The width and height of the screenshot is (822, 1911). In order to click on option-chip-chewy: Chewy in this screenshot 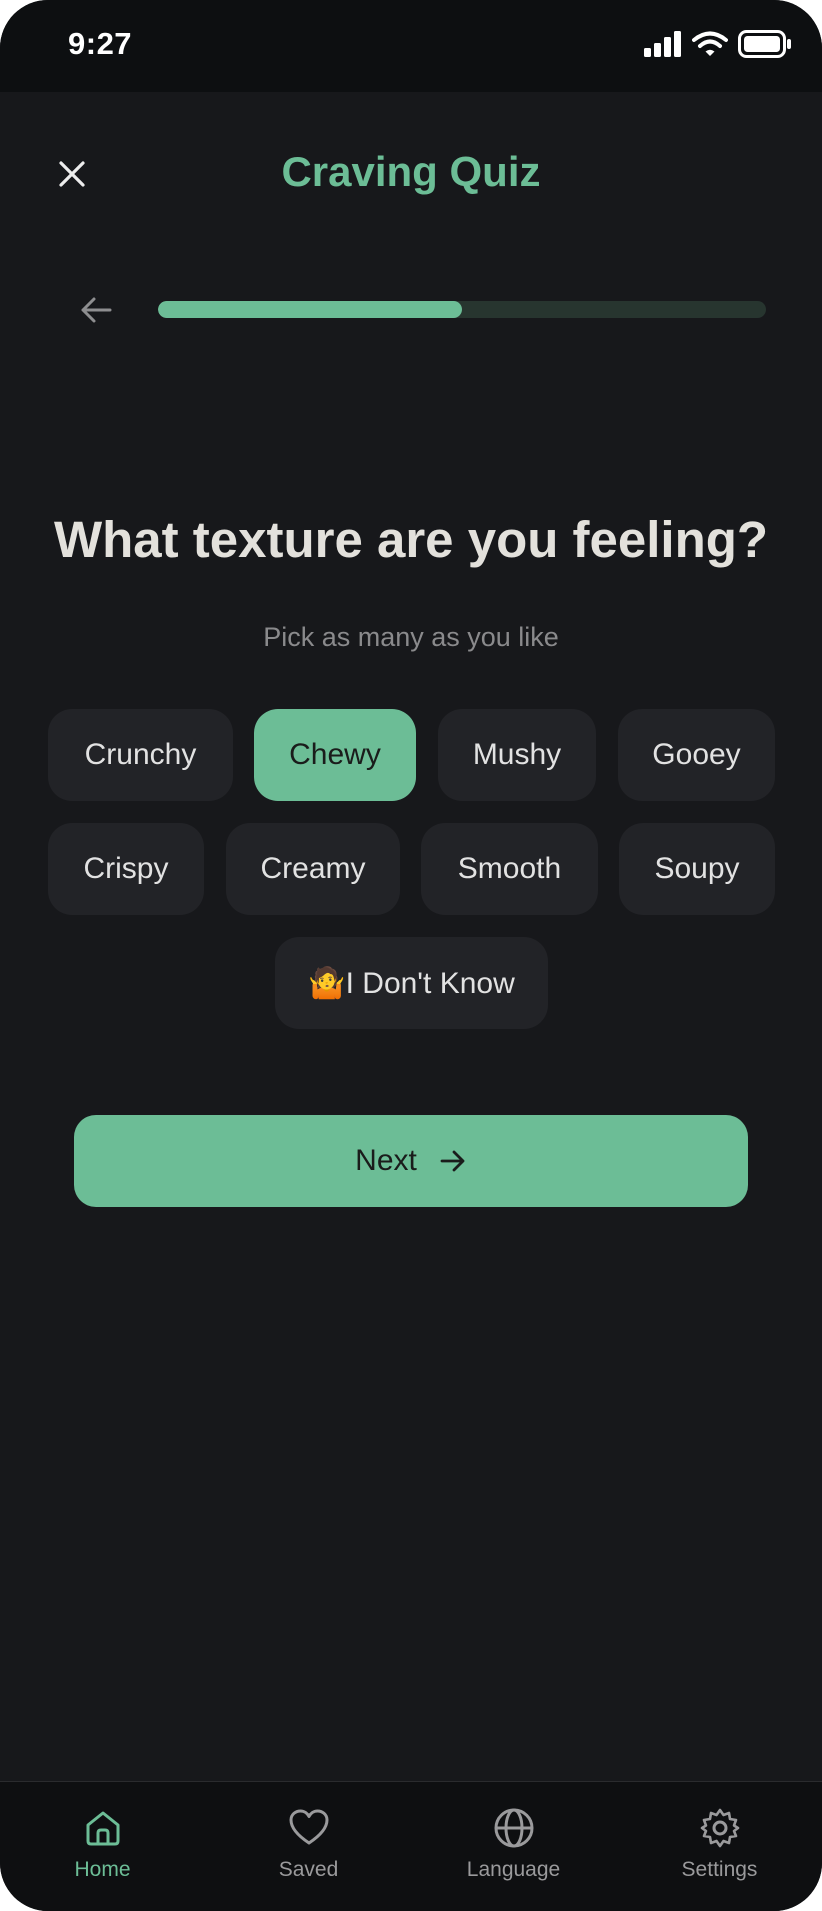, I will do `click(335, 755)`.